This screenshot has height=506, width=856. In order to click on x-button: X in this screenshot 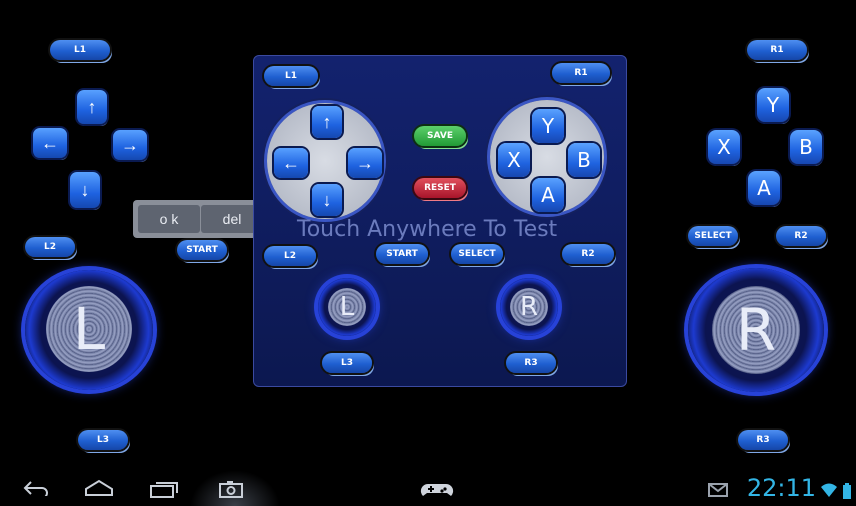, I will do `click(724, 147)`.